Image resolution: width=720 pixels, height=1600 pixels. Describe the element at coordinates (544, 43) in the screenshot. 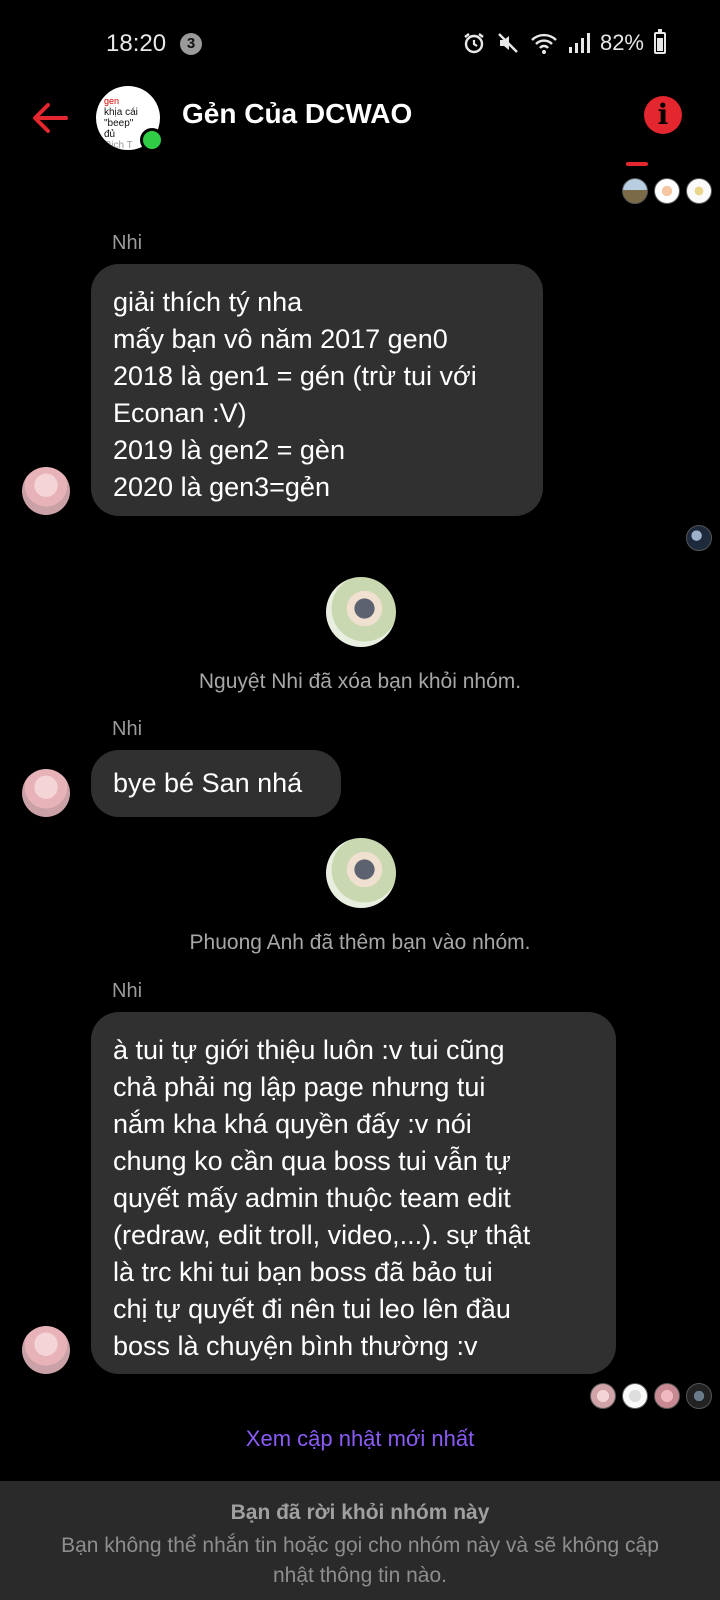

I see `wifi-icon` at that location.